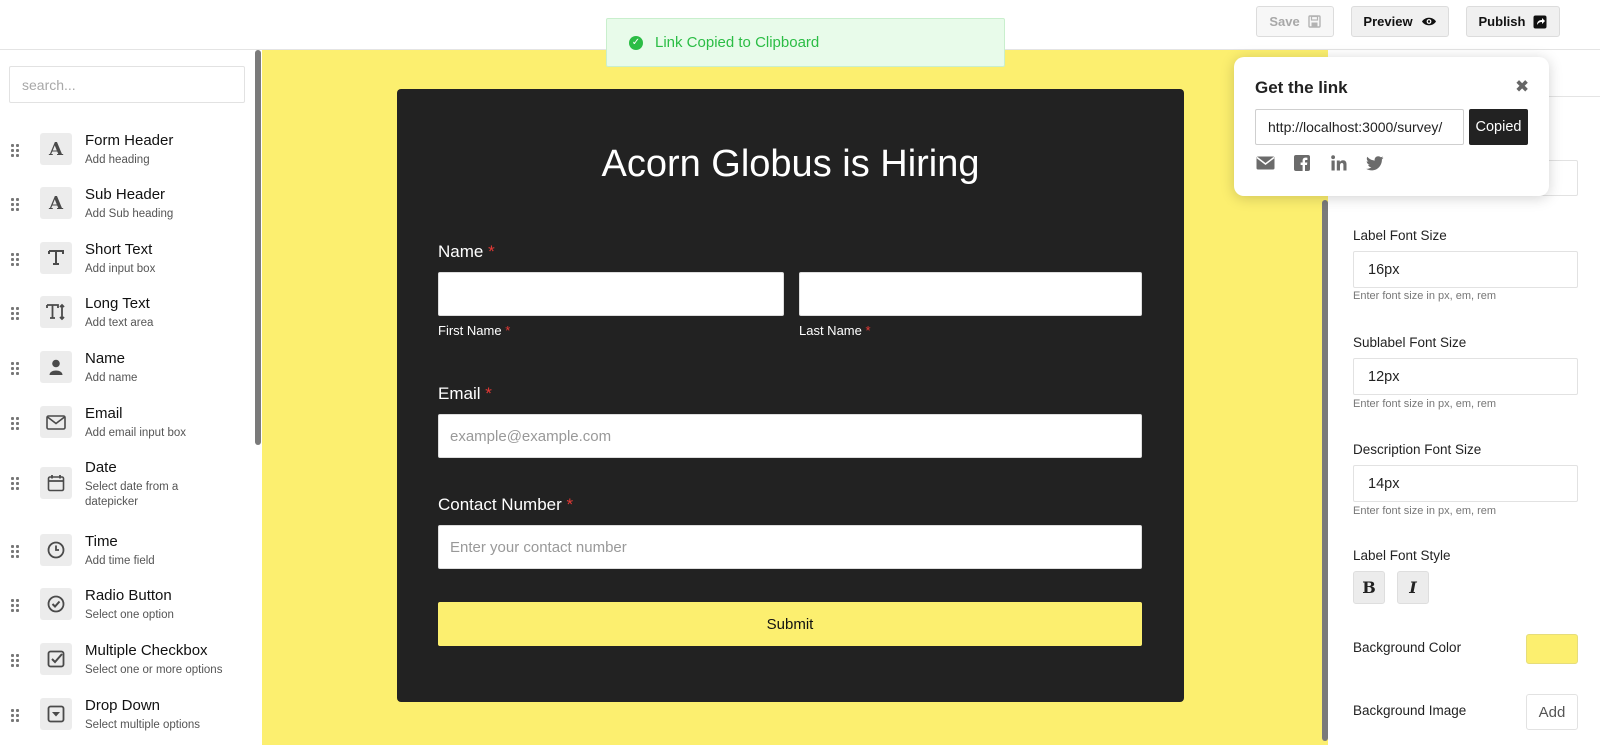 This screenshot has width=1600, height=745. I want to click on copy-link-button: Copied, so click(1498, 127).